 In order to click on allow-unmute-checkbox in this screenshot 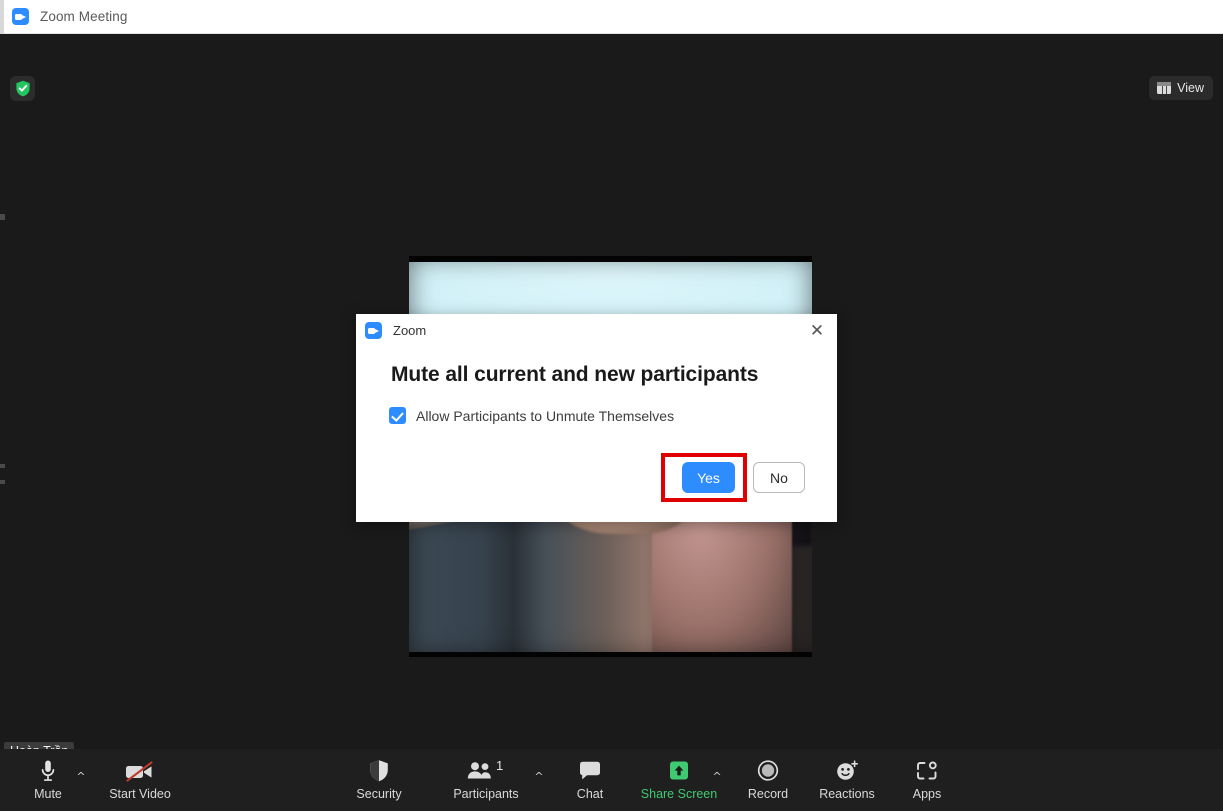, I will do `click(397, 415)`.